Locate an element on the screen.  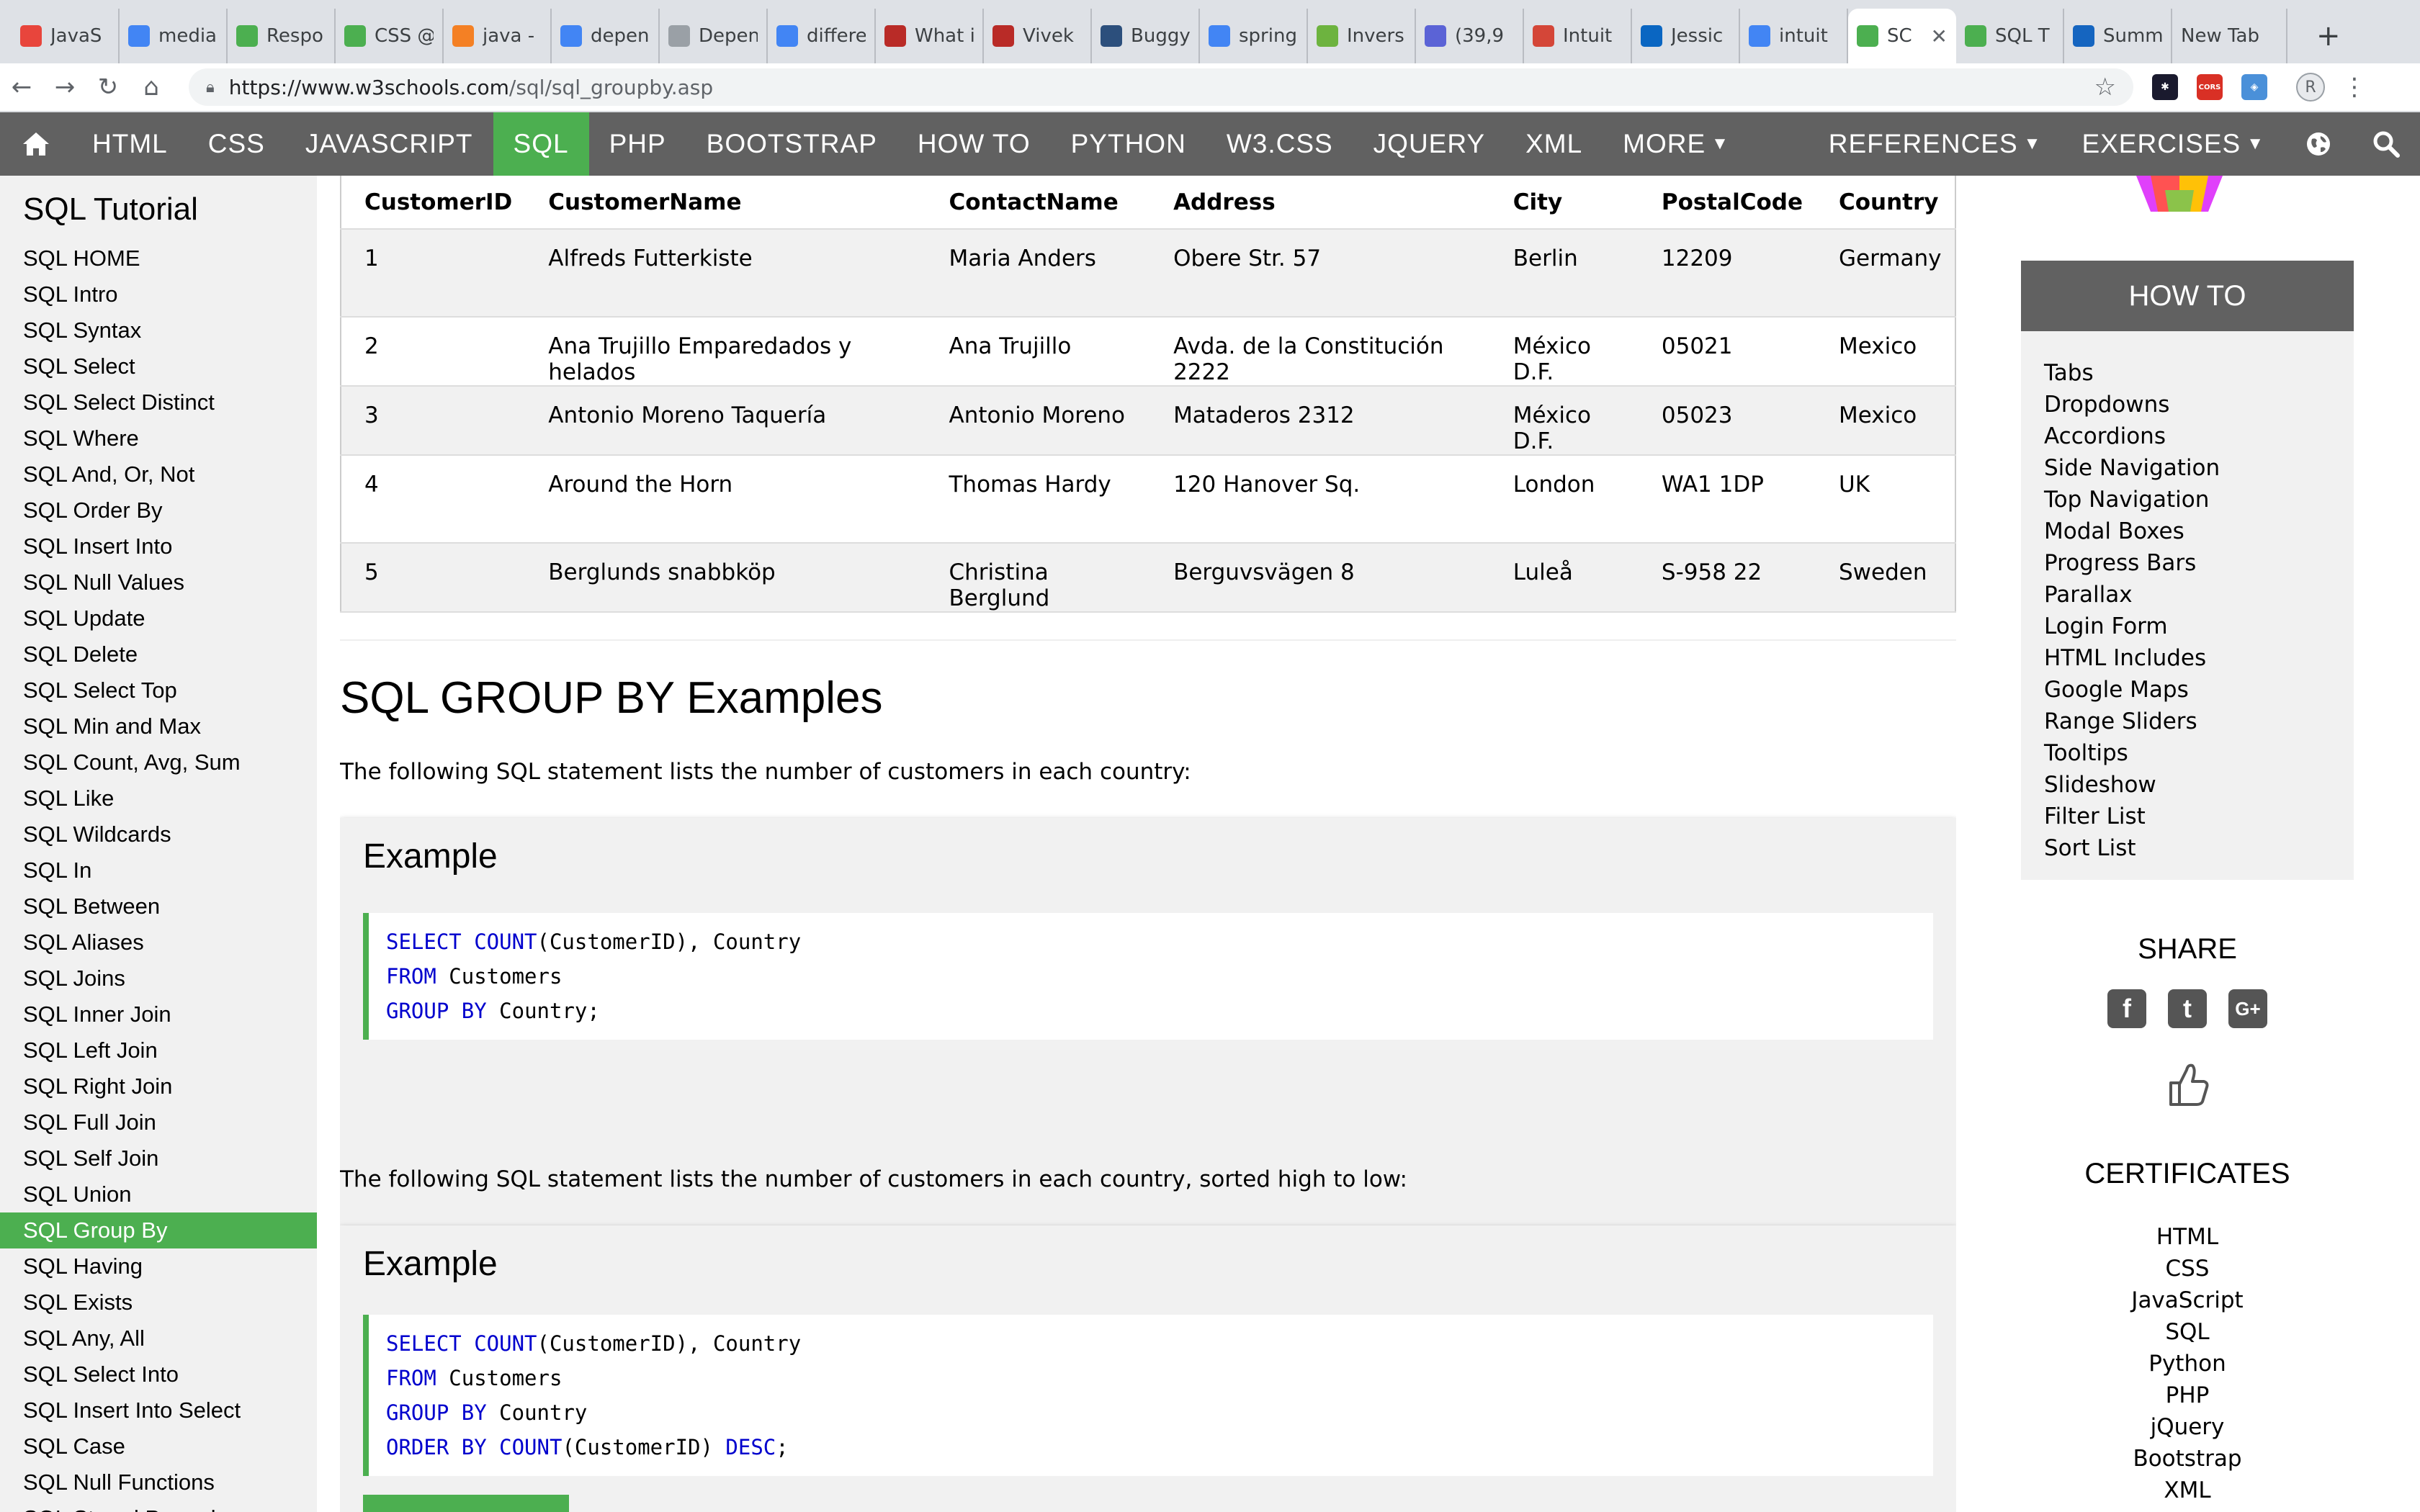
nav-references: REFERENCES ▼ is located at coordinates (1935, 144).